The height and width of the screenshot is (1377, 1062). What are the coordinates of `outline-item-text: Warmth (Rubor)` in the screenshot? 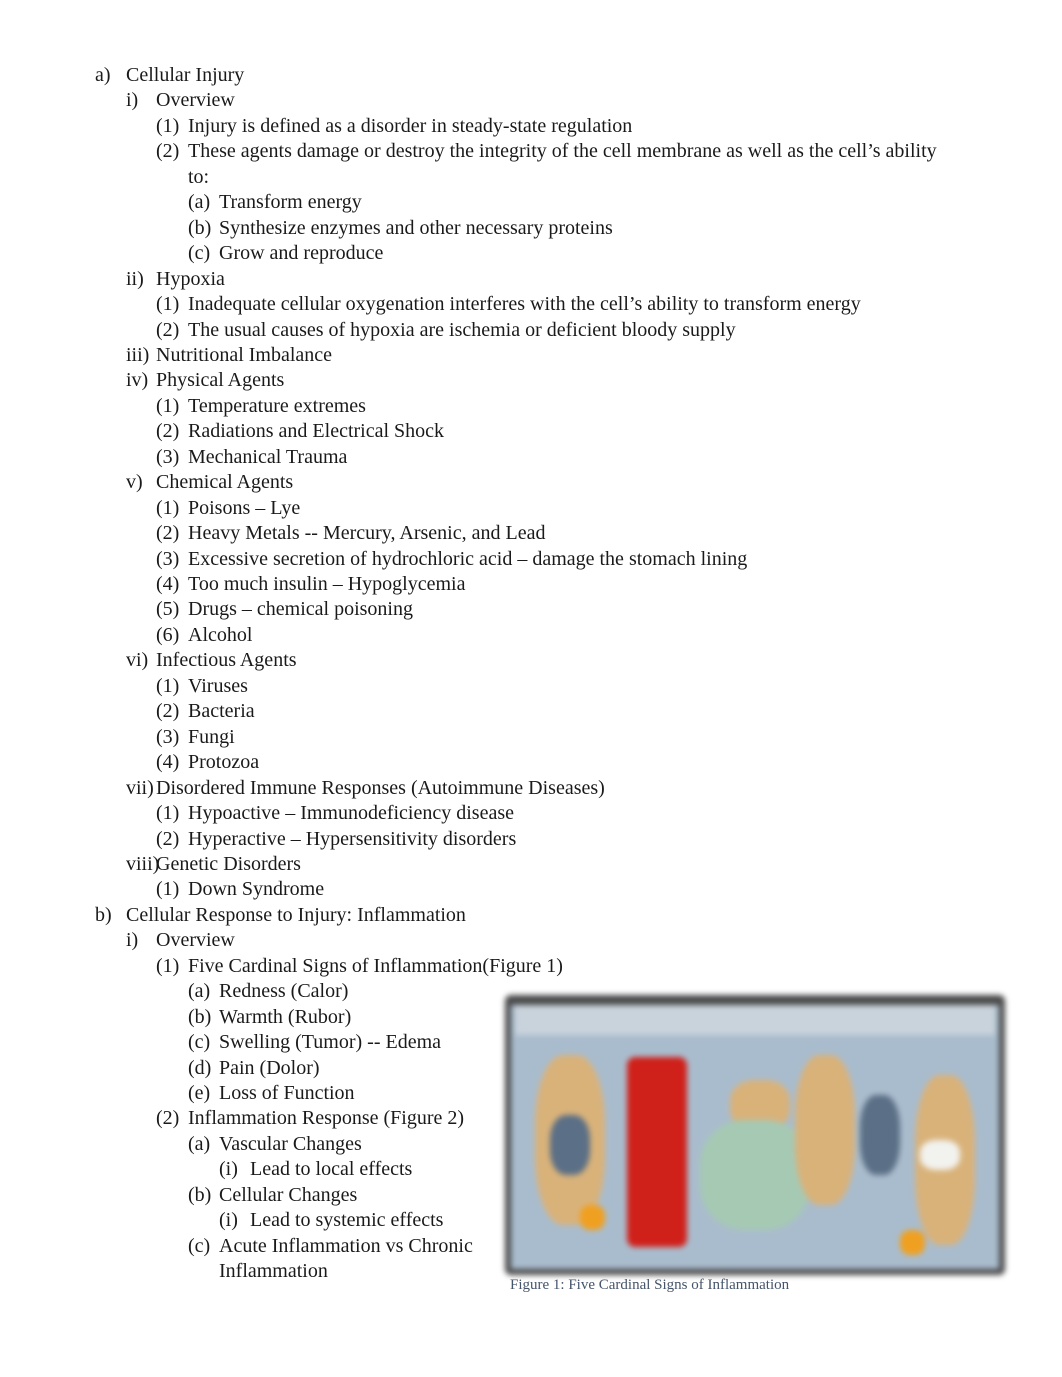 It's located at (285, 1016).